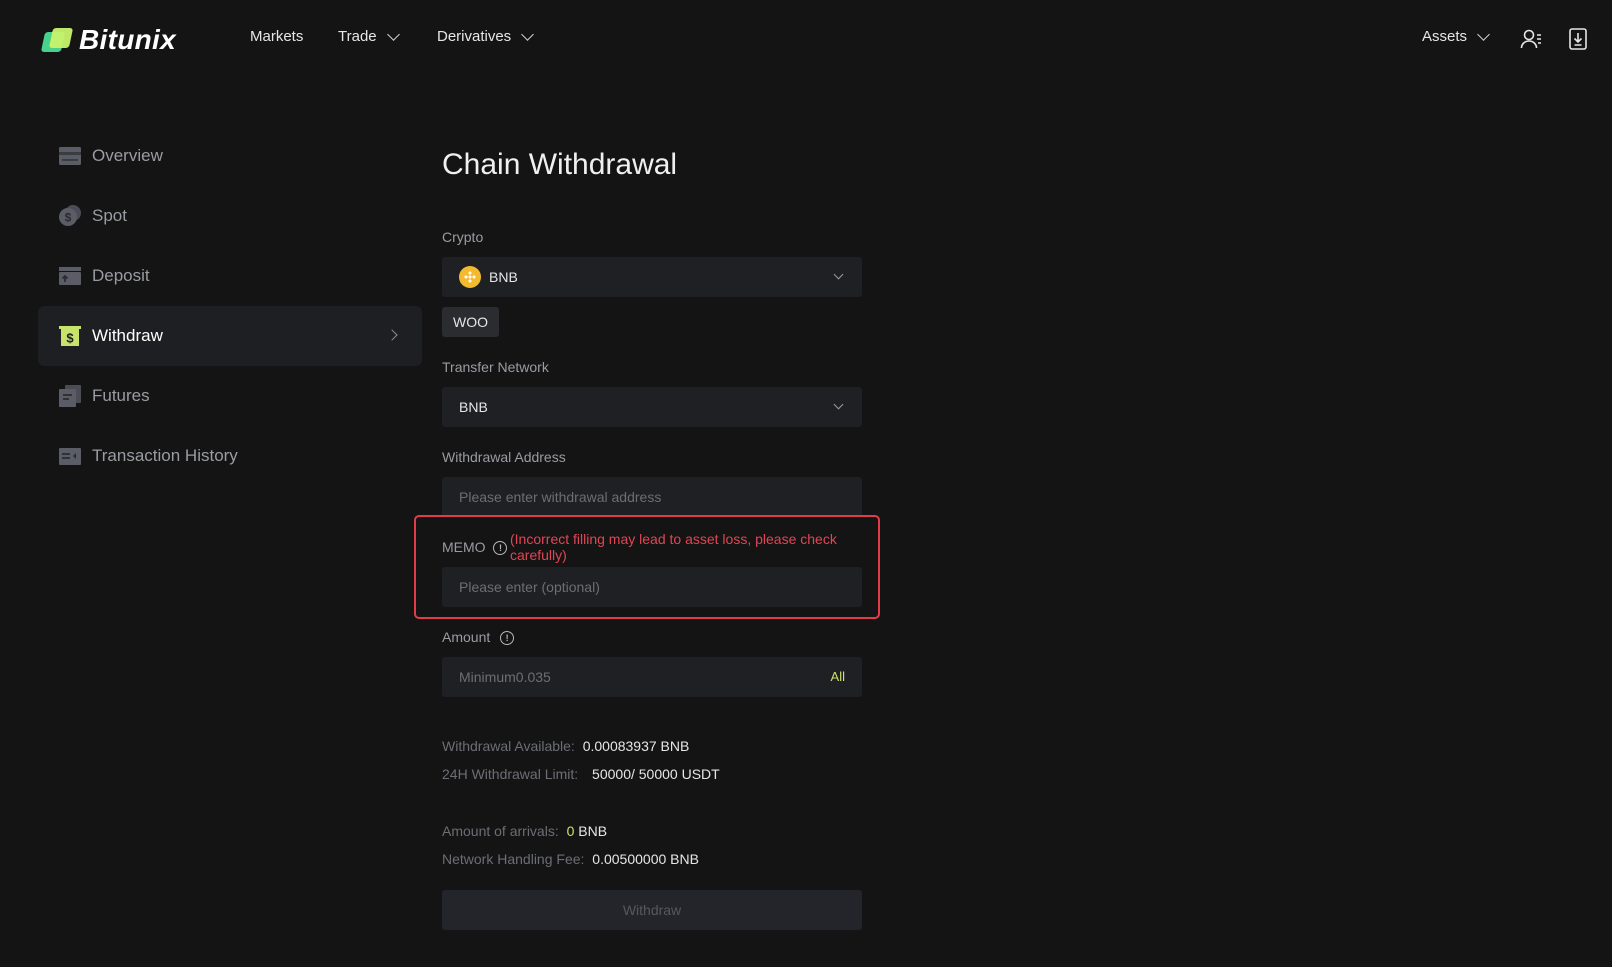 This screenshot has width=1612, height=967. Describe the element at coordinates (500, 831) in the screenshot. I see `arrivals-label: Amount of arrivals:` at that location.